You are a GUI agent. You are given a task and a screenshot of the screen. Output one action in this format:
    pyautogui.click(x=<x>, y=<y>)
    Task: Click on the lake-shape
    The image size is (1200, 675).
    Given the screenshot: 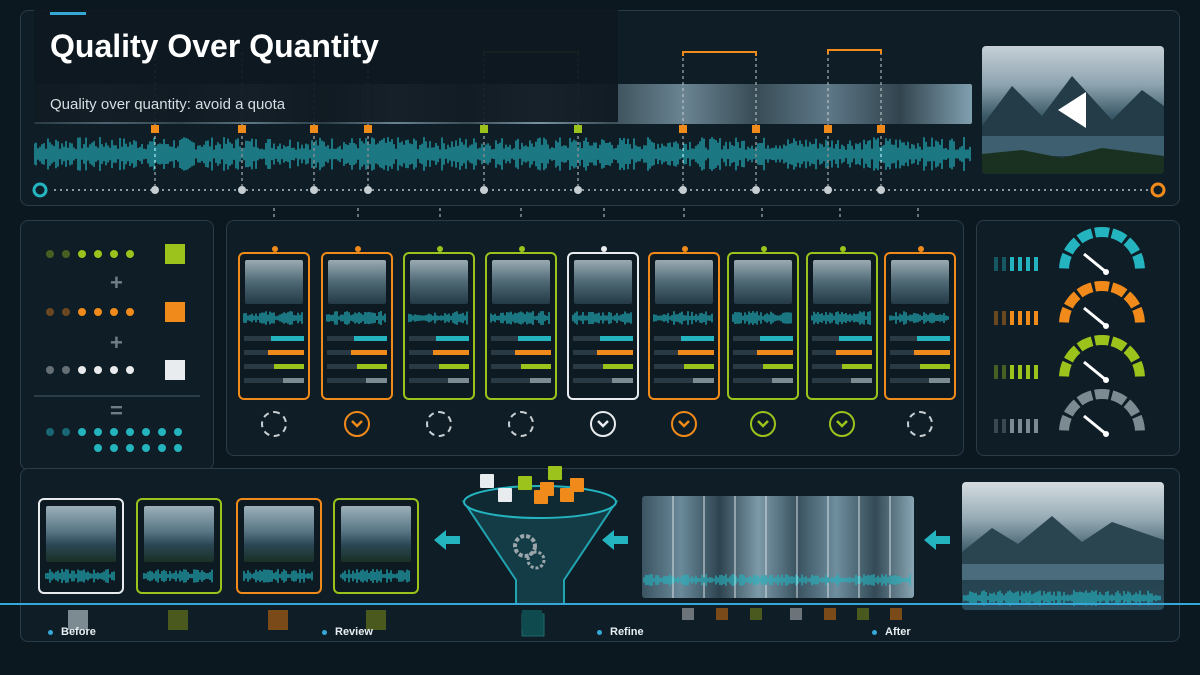 What is the action you would take?
    pyautogui.click(x=1063, y=572)
    